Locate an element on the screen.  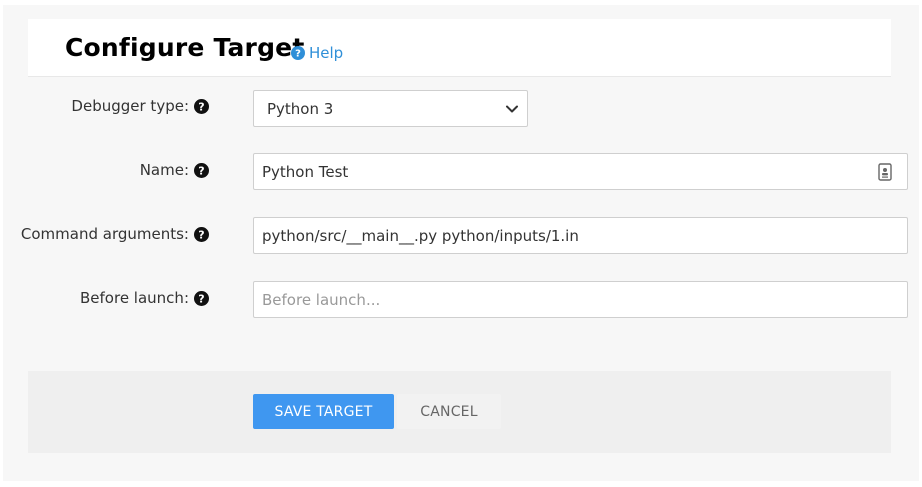
debugger-type-label-text: Debugger type: is located at coordinates (130, 106).